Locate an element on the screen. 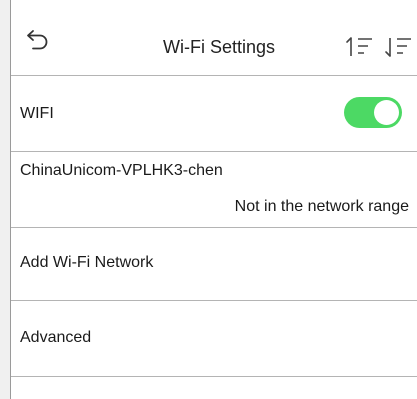  network-ssid: ChinaUnicom-VPLHK3-chen is located at coordinates (121, 170).